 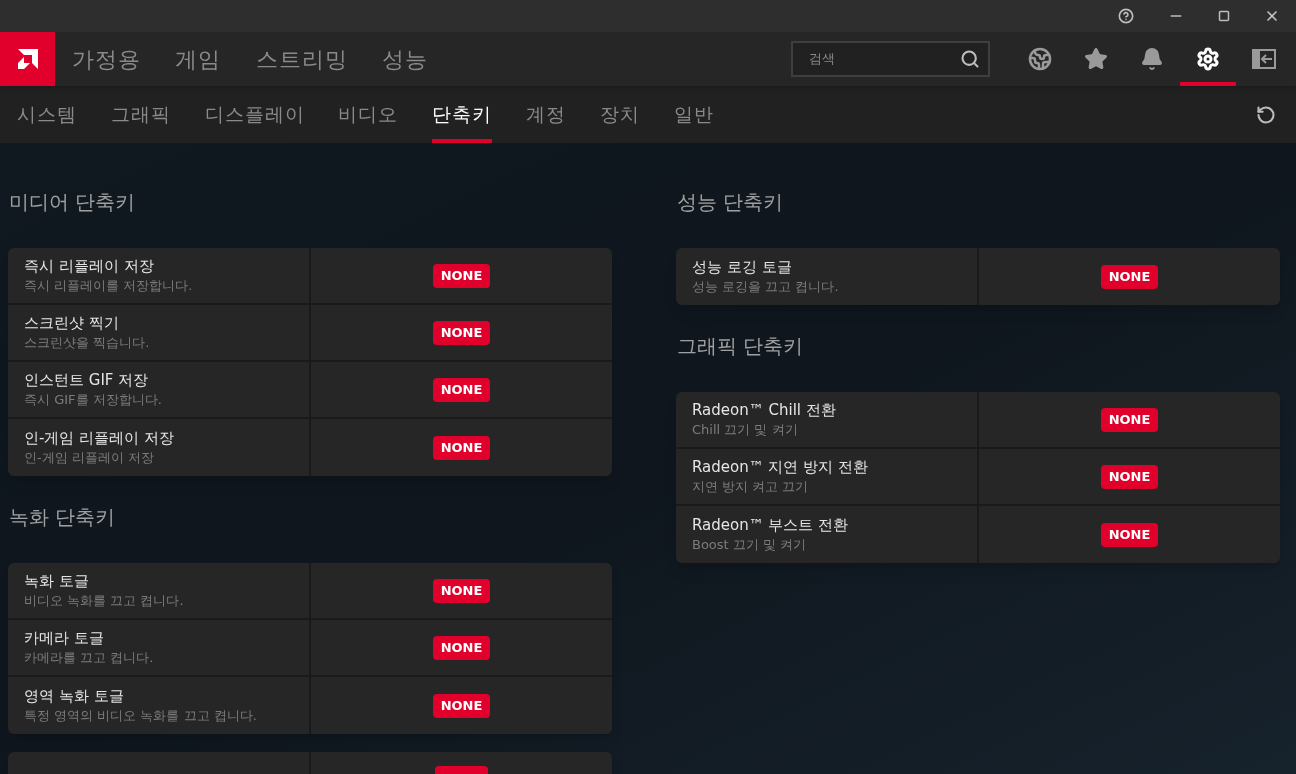 What do you see at coordinates (405, 59) in the screenshot?
I see `nav-tab: 성능` at bounding box center [405, 59].